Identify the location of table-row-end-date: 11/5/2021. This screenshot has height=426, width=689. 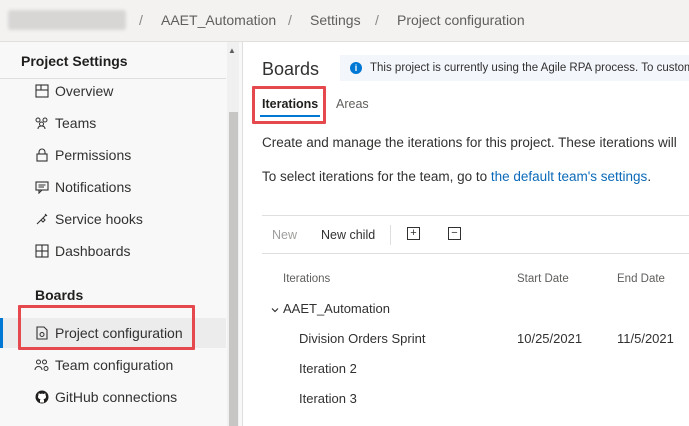
(645, 338).